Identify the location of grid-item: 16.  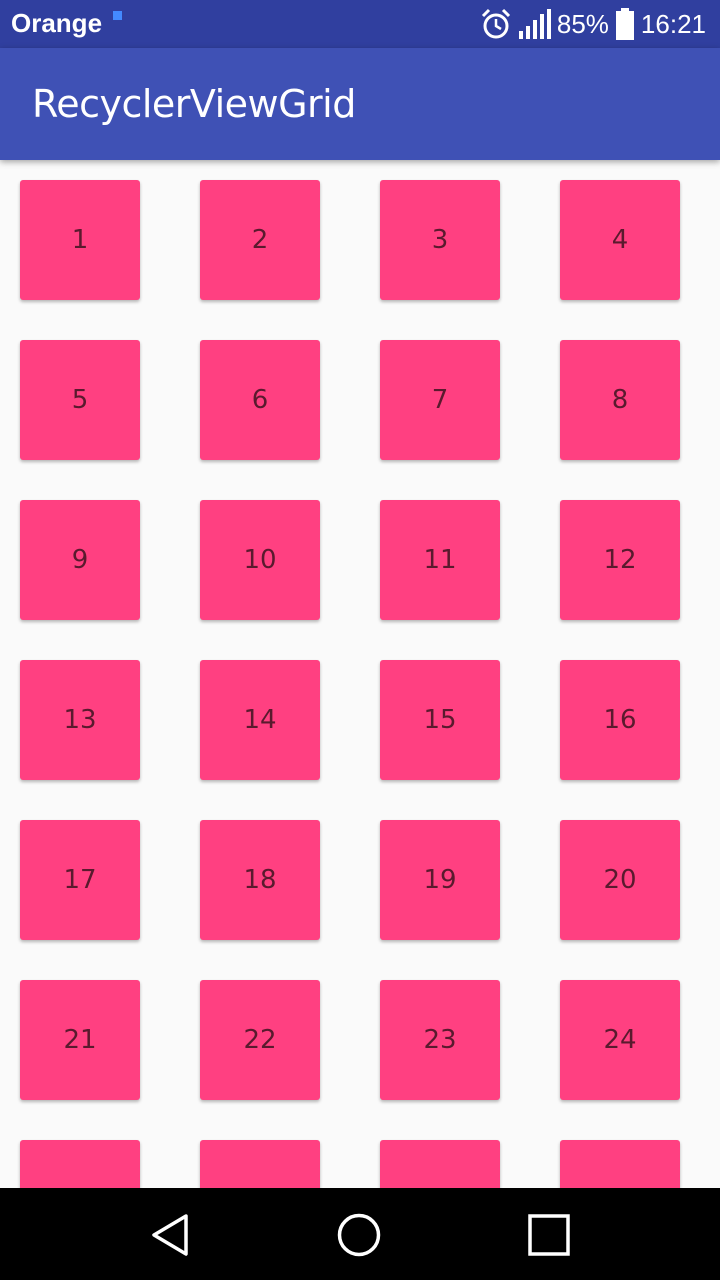
(620, 720).